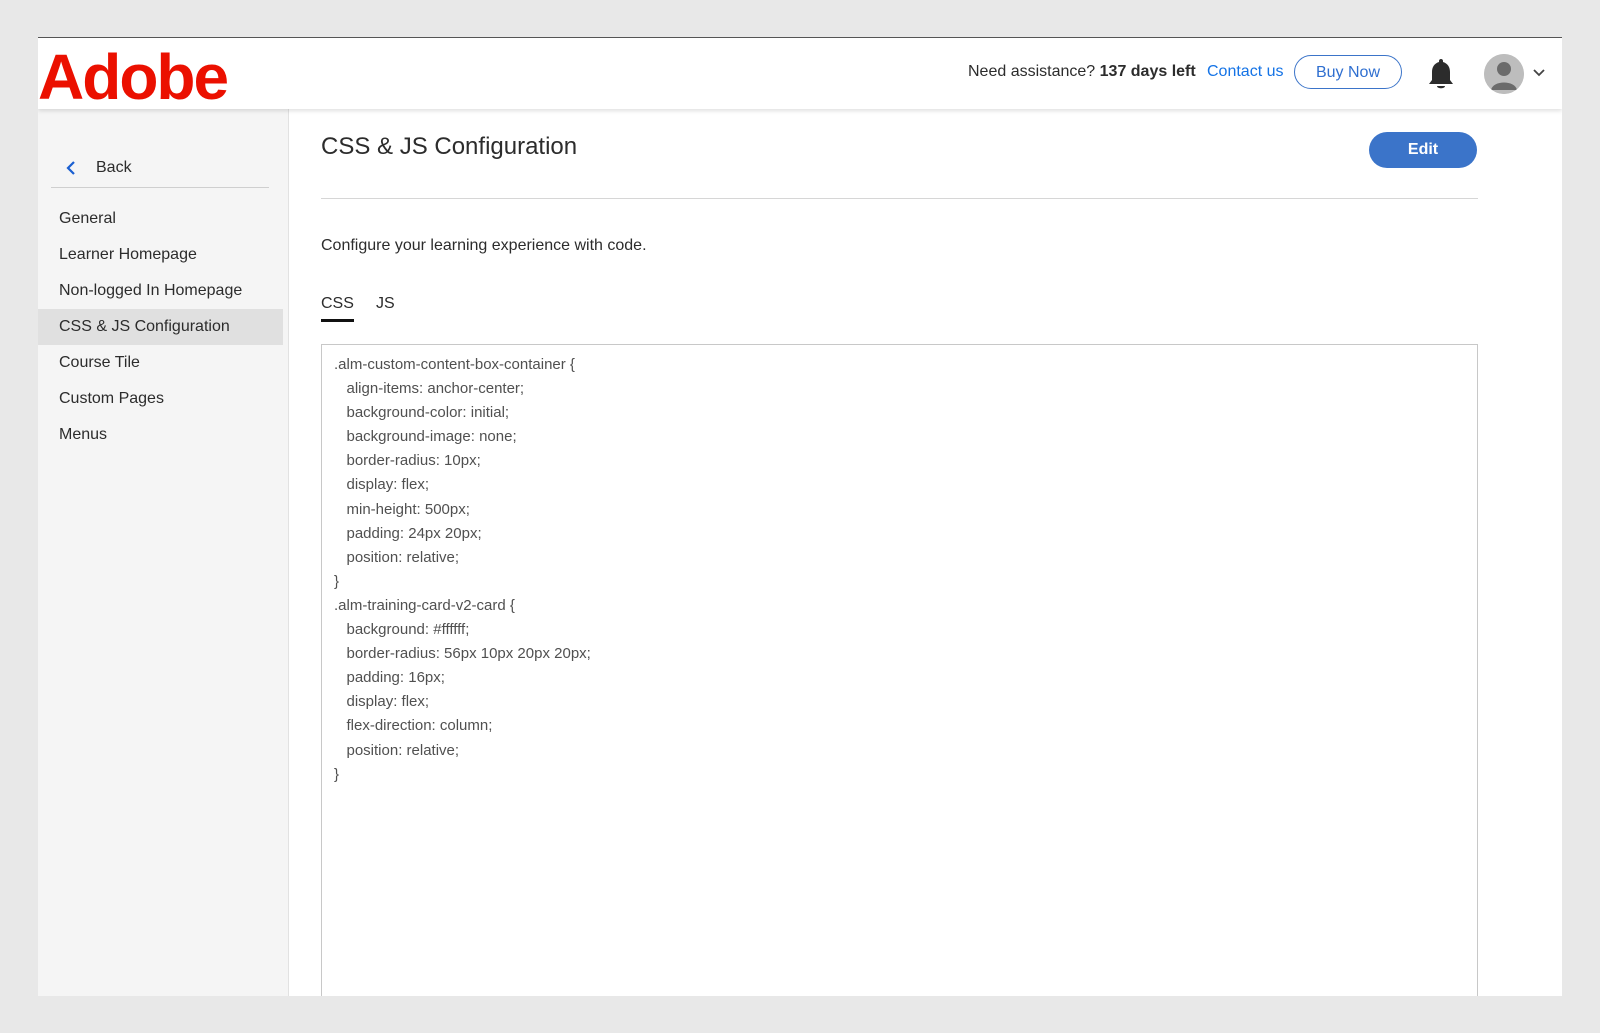  Describe the element at coordinates (160, 399) in the screenshot. I see `sidebar-item-custom-pages: Custom Pages` at that location.